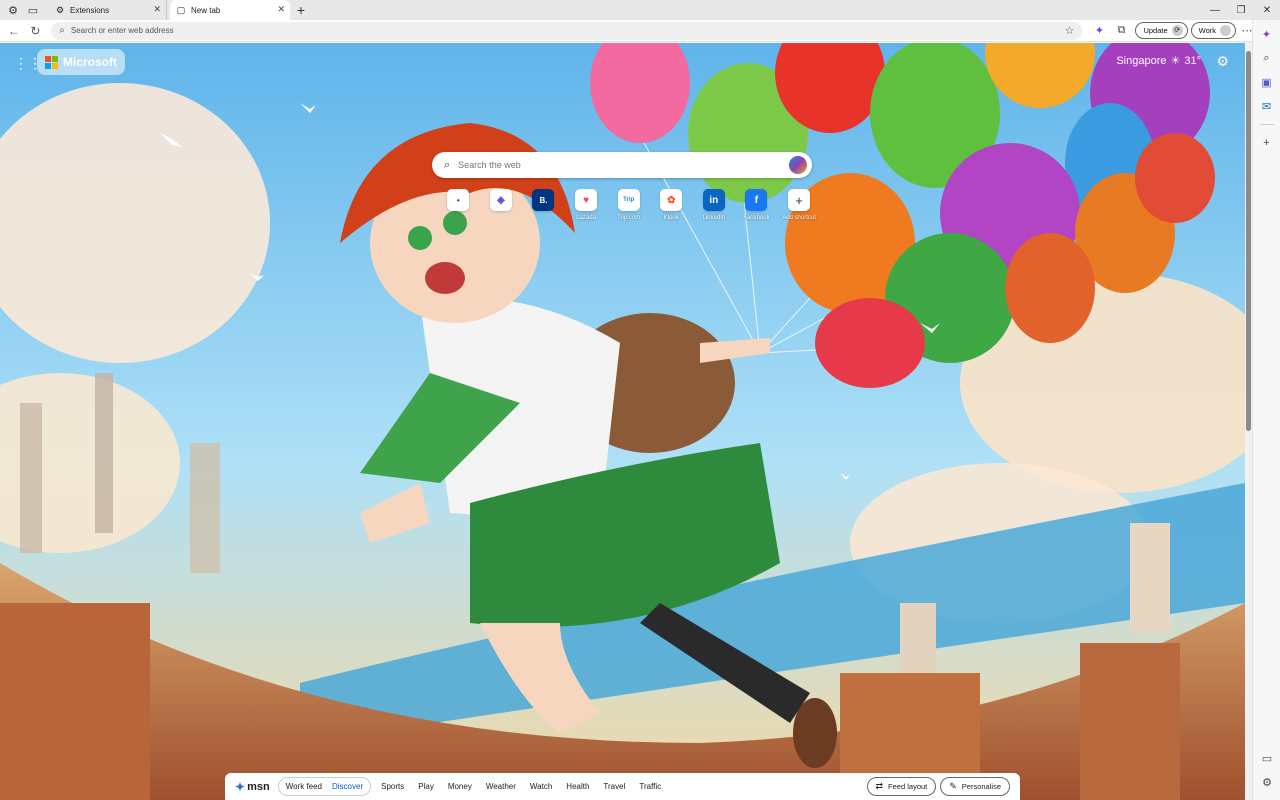 The height and width of the screenshot is (800, 1280). What do you see at coordinates (1222, 61) in the screenshot?
I see `page-settings-gear-icon: ⚙` at bounding box center [1222, 61].